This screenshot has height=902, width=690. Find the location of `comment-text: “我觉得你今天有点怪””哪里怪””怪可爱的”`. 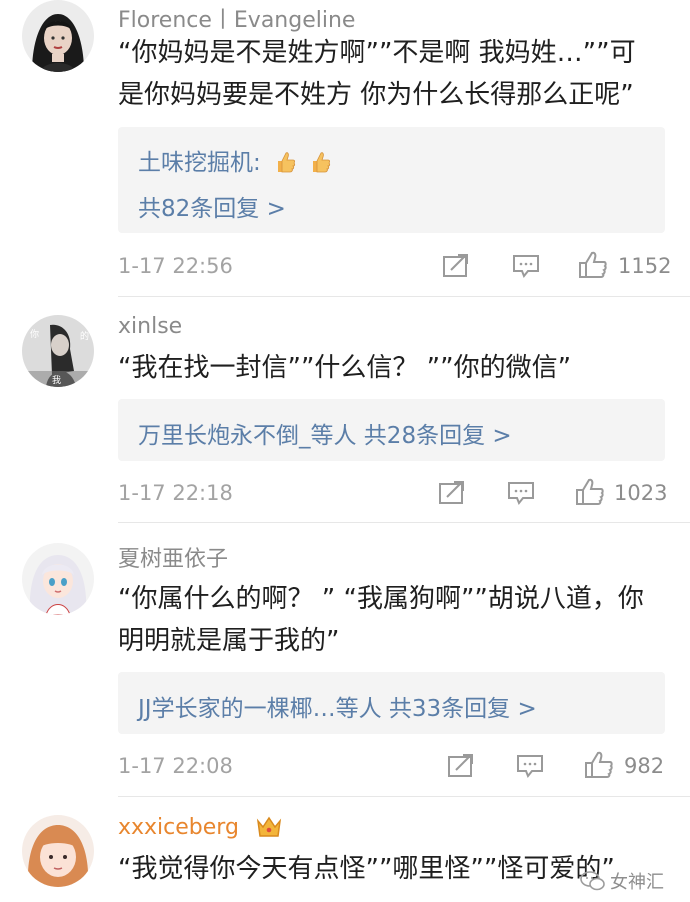

comment-text: “我觉得你今天有点怪””哪里怪””怪可爱的” is located at coordinates (366, 869).